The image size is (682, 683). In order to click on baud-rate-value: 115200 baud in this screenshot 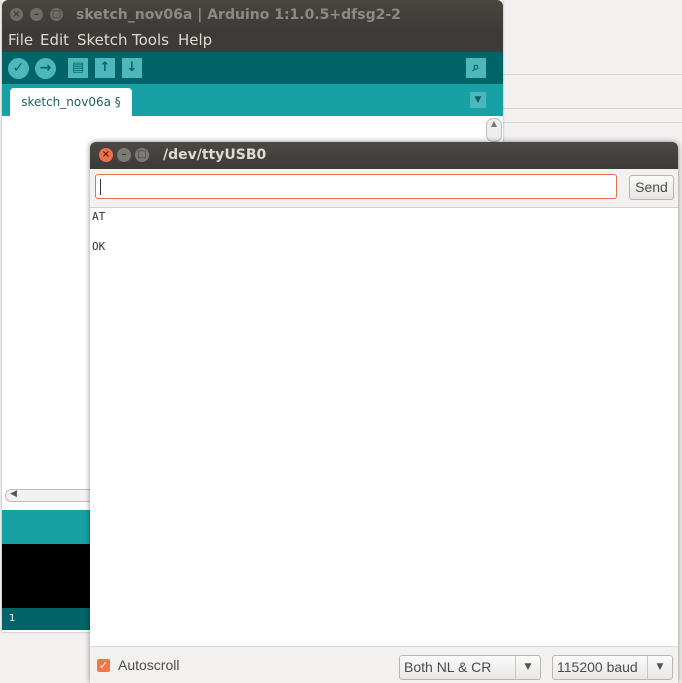, I will do `click(597, 667)`.